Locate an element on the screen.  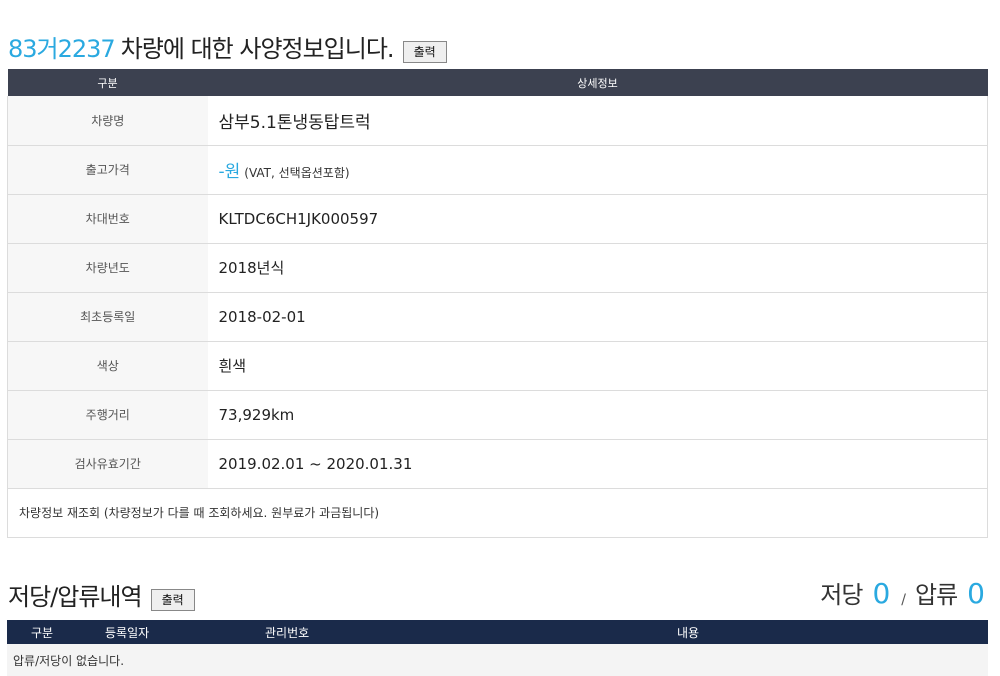
row-label: 차량년도 is located at coordinates (107, 268).